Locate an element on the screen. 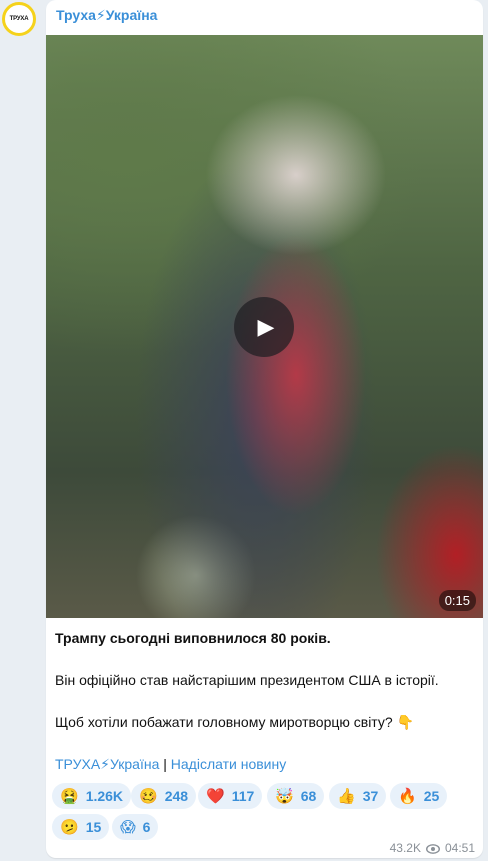 The height and width of the screenshot is (861, 488). video-duration: 0:15 is located at coordinates (457, 600).